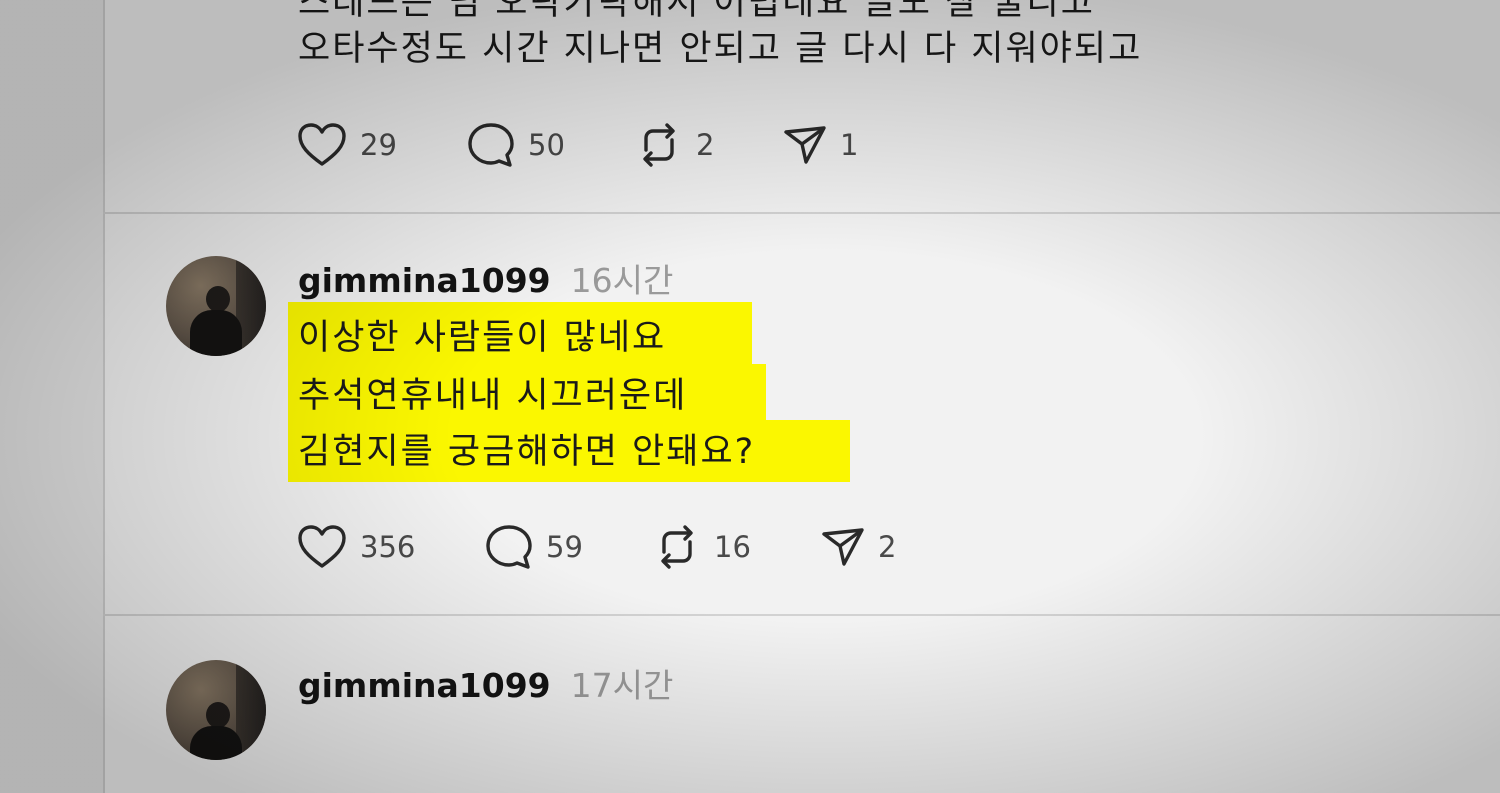 This screenshot has width=1500, height=793. I want to click on repost-count: 2, so click(705, 145).